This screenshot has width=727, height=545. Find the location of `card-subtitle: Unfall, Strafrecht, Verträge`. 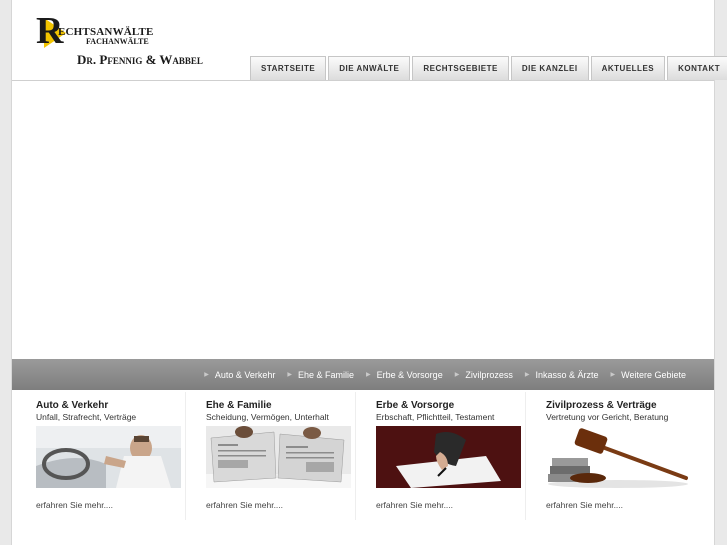

card-subtitle: Unfall, Strafrecht, Verträge is located at coordinates (86, 417).